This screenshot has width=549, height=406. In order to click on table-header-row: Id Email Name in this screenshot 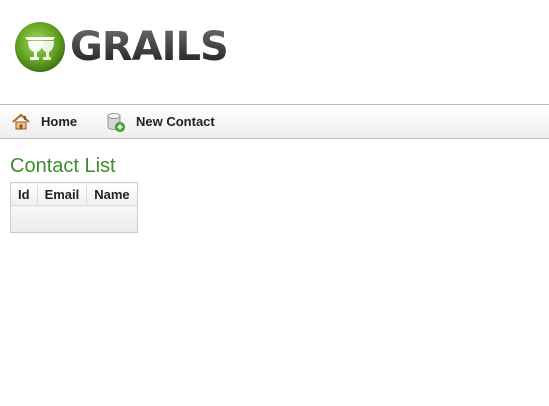, I will do `click(74, 194)`.